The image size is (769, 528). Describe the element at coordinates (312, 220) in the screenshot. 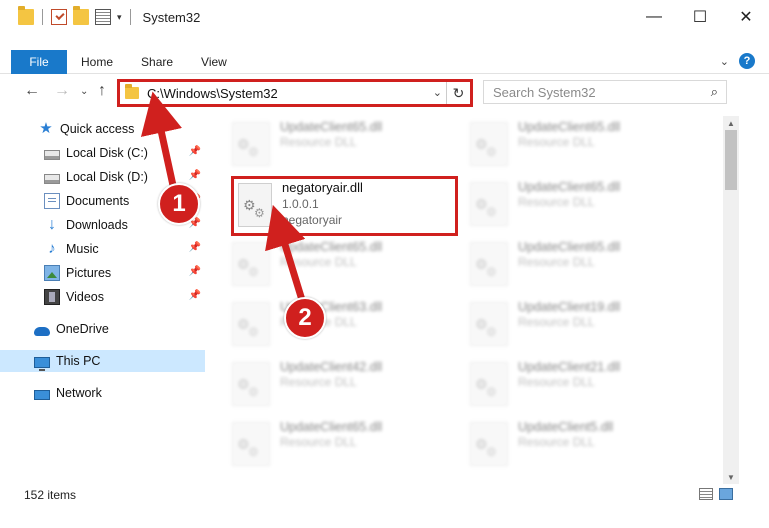

I see `file-company: negatoryair` at that location.